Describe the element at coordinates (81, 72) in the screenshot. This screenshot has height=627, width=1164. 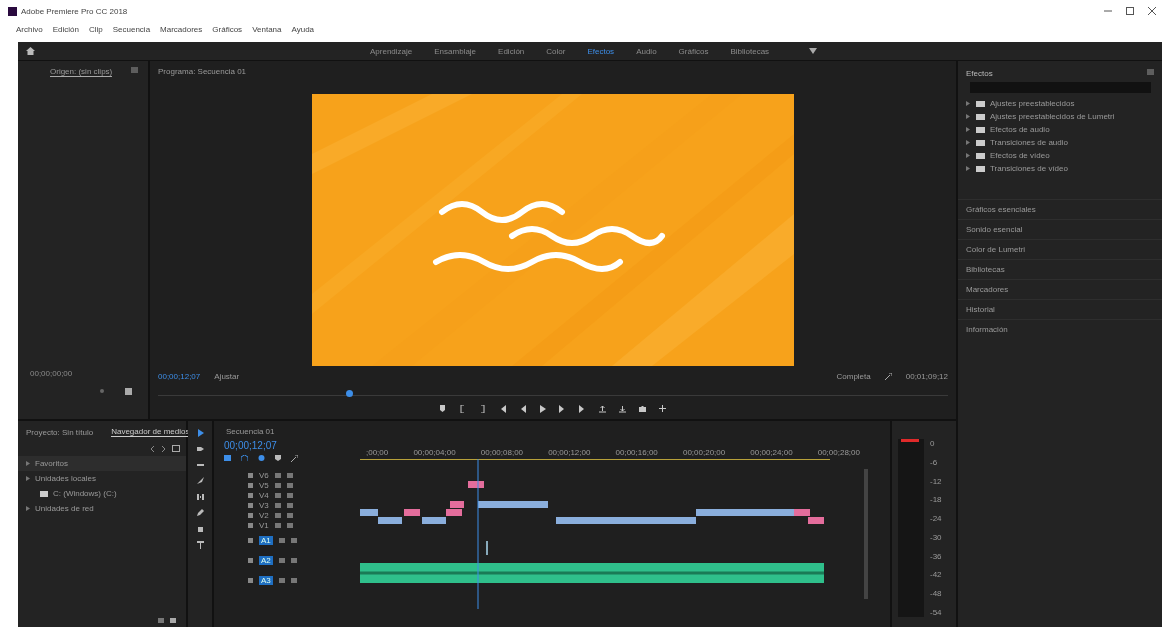
I see `panel-tab: Origen: (sin clips)` at that location.